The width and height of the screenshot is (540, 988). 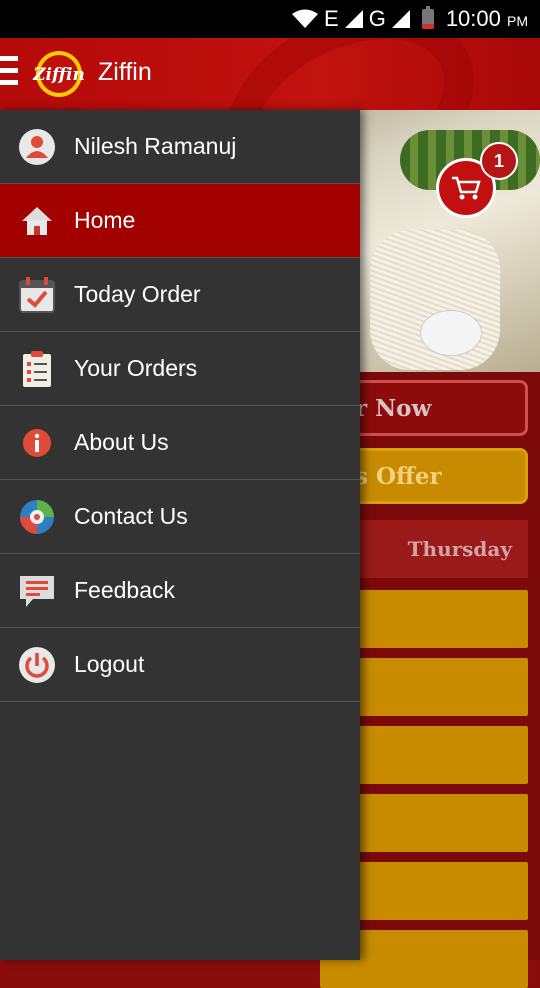 What do you see at coordinates (350, 74) in the screenshot?
I see `app-bar-decoration` at bounding box center [350, 74].